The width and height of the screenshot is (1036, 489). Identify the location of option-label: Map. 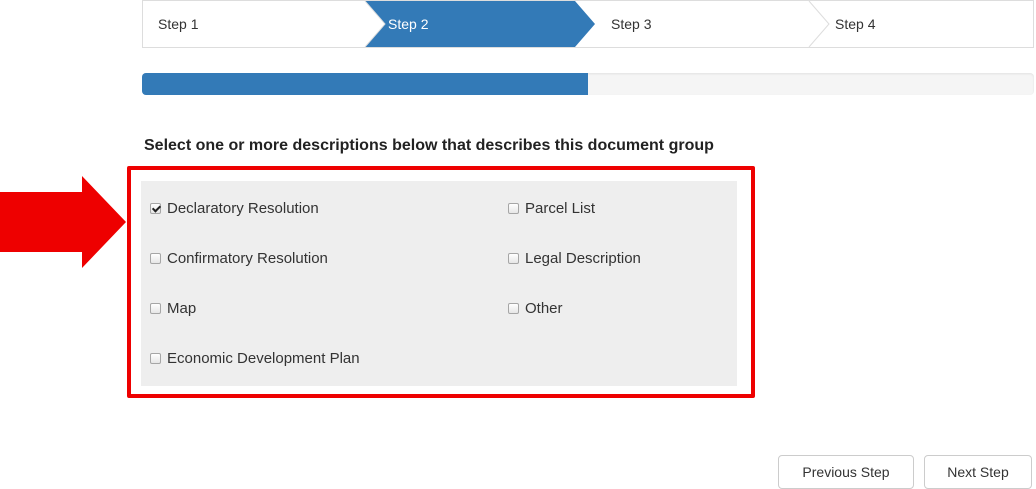
(182, 308).